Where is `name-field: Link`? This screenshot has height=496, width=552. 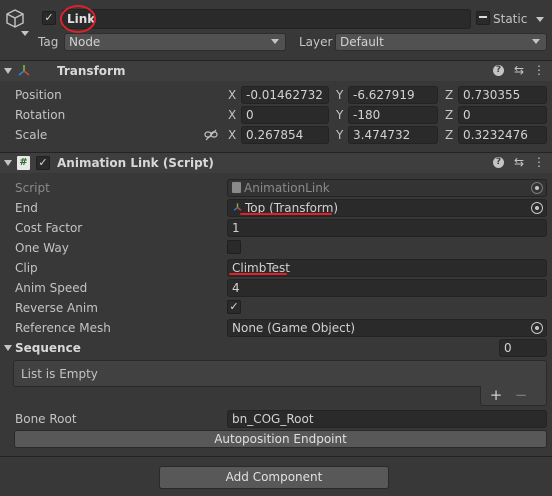 name-field: Link is located at coordinates (266, 19).